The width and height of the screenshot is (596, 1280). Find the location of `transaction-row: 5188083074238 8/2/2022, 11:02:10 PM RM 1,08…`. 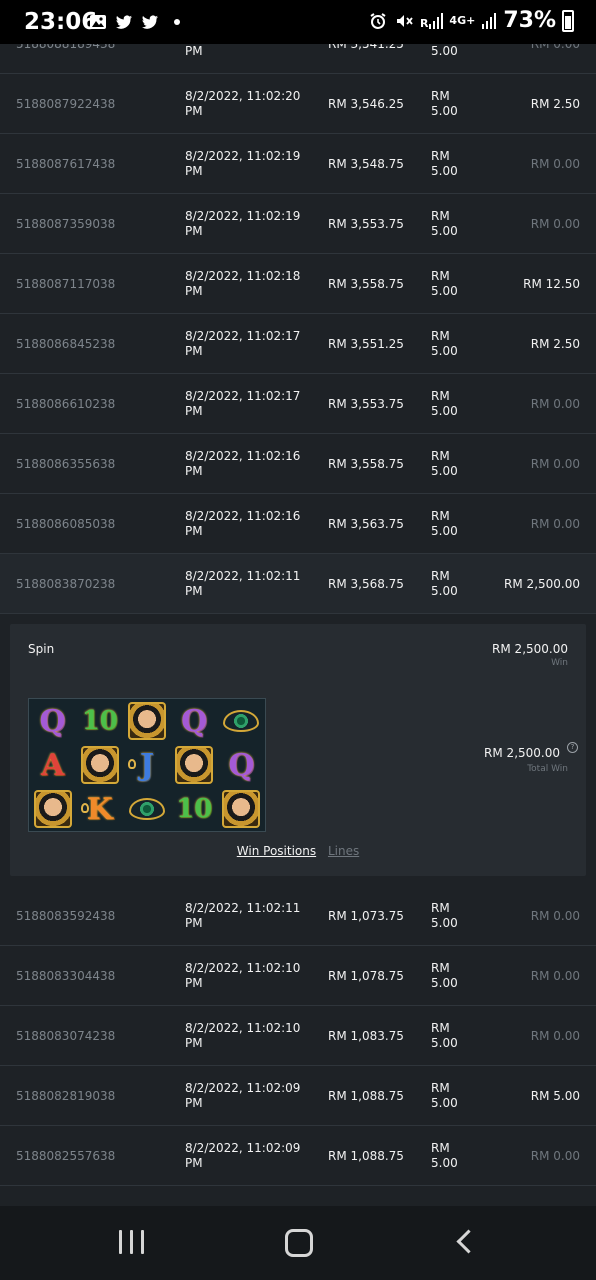

transaction-row: 5188083074238 8/2/2022, 11:02:10 PM RM 1,08… is located at coordinates (298, 1036).